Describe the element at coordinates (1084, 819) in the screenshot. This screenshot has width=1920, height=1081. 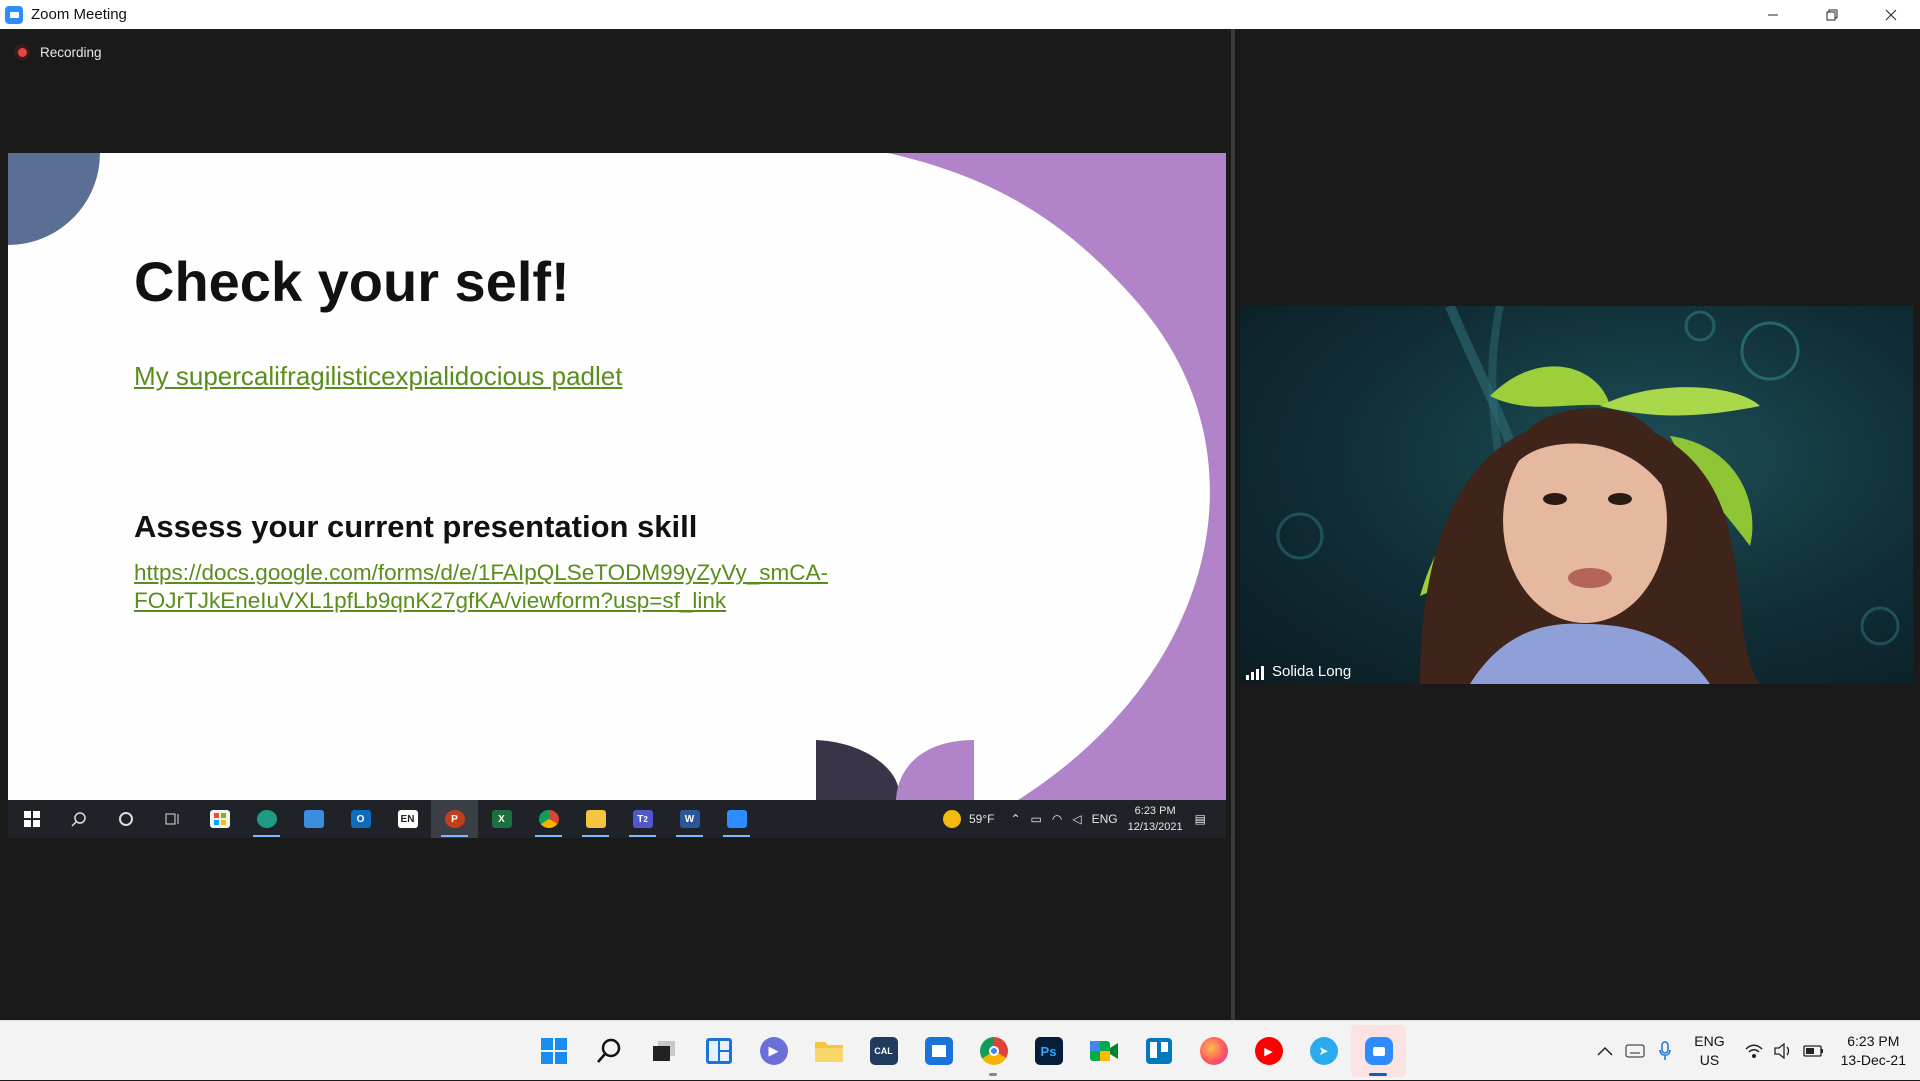
I see `shared-tray: 59°F ⌃ ▭ ◠ ◁ ENG 6:23 PM 12/13/2021 ▤` at that location.